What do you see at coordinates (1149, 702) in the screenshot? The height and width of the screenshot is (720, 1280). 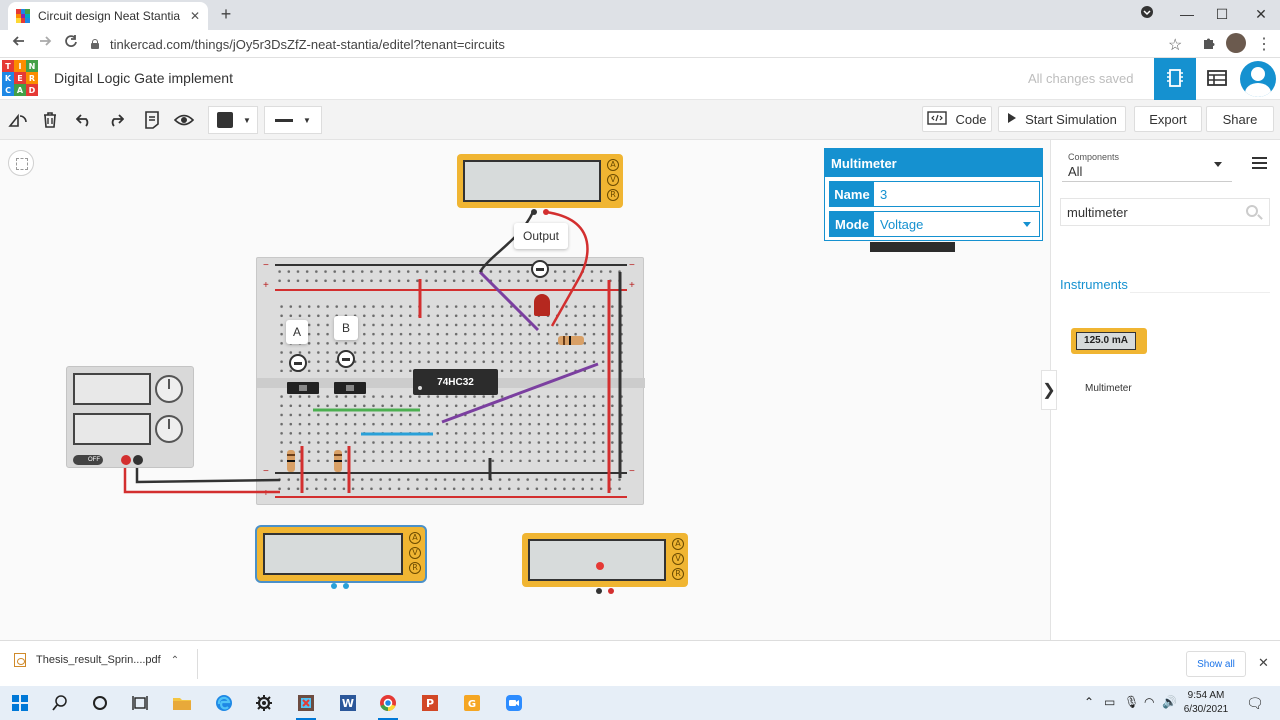 I see `wifi-icon: ◠` at bounding box center [1149, 702].